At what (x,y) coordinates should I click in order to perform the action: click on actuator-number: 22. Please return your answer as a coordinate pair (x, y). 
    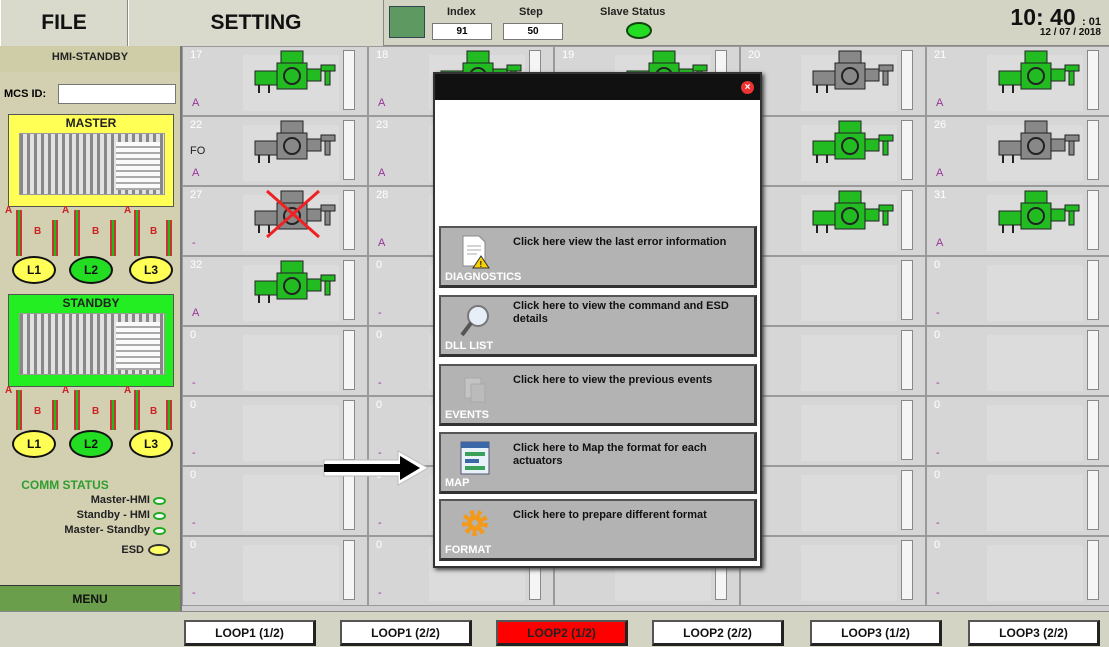
    Looking at the image, I should click on (196, 125).